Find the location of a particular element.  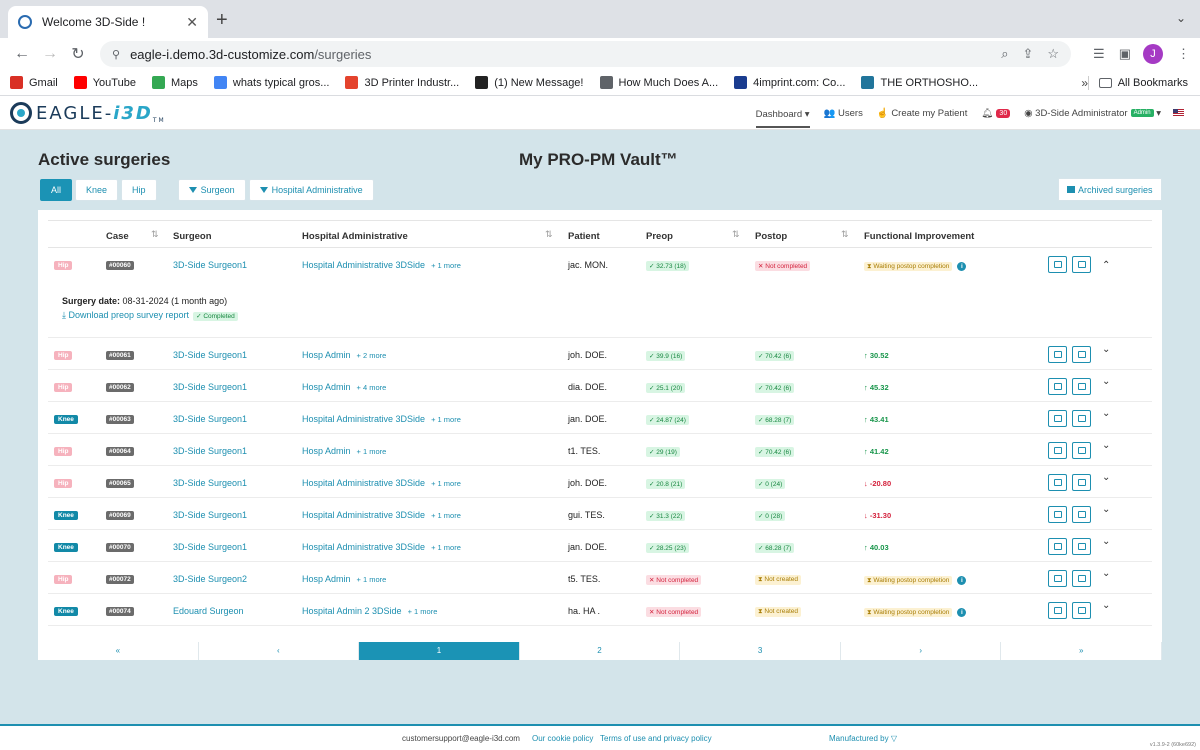

share-icon: ⇪ is located at coordinates (1027, 54).